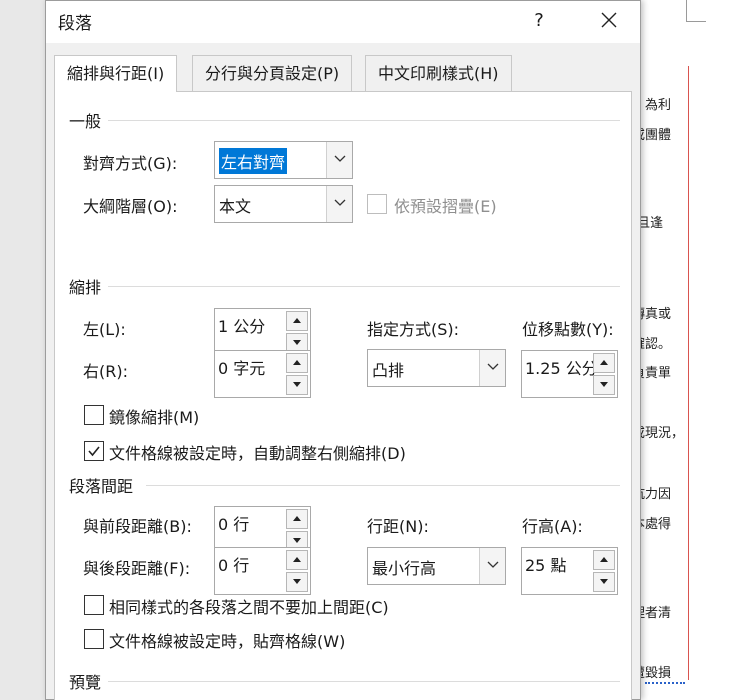  Describe the element at coordinates (137, 568) in the screenshot. I see `spacing-after-label: 與後段距離(F):` at that location.